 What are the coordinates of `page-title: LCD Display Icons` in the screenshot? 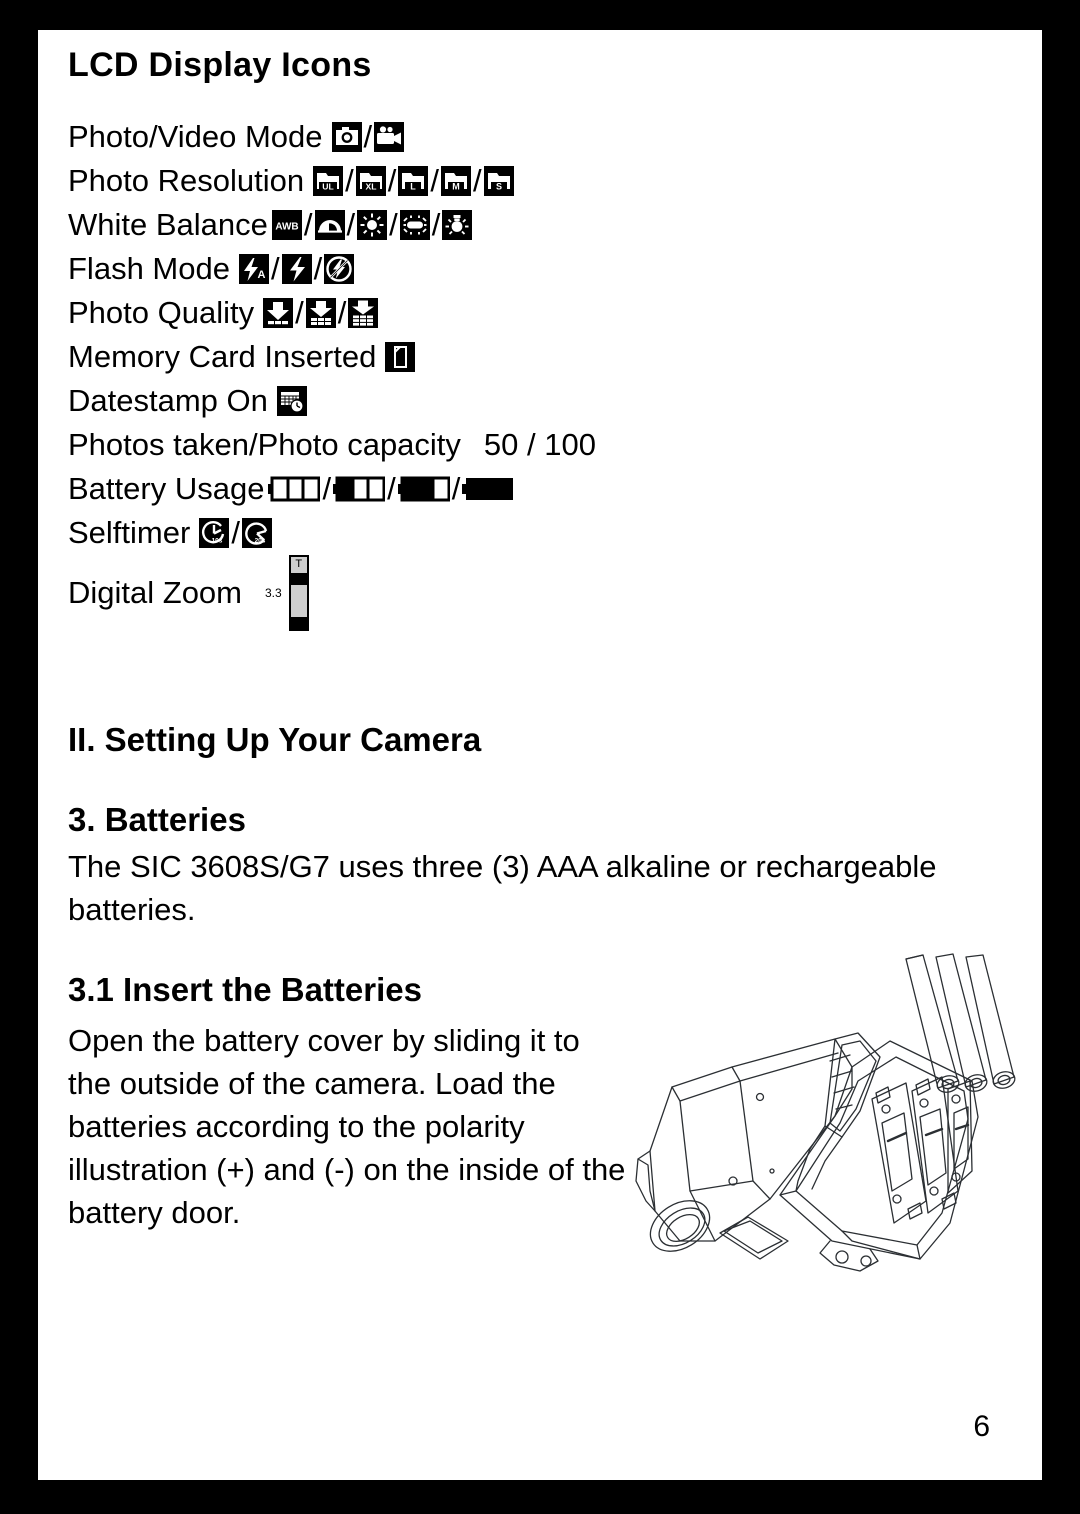 It's located at (220, 65).